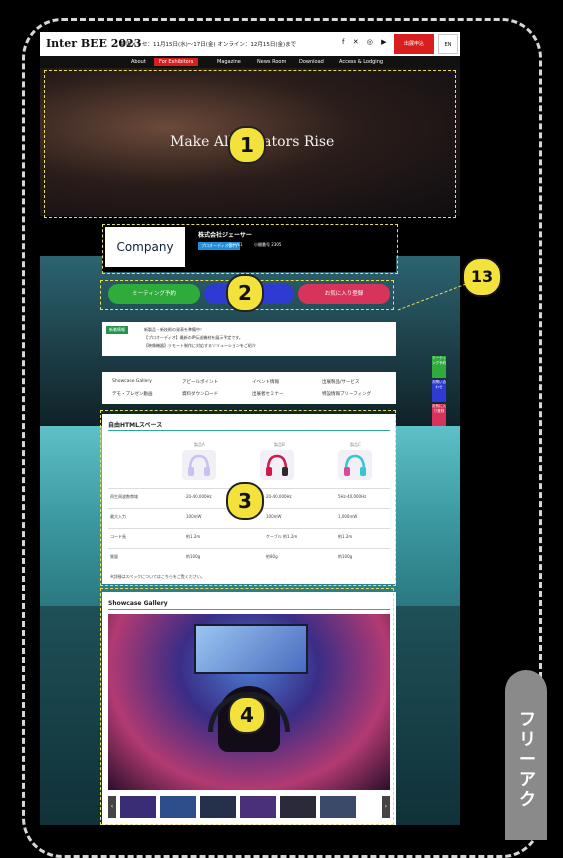 The width and height of the screenshot is (563, 858). Describe the element at coordinates (132, 394) in the screenshot. I see `menu-item: デモ・プレゼン動画` at that location.